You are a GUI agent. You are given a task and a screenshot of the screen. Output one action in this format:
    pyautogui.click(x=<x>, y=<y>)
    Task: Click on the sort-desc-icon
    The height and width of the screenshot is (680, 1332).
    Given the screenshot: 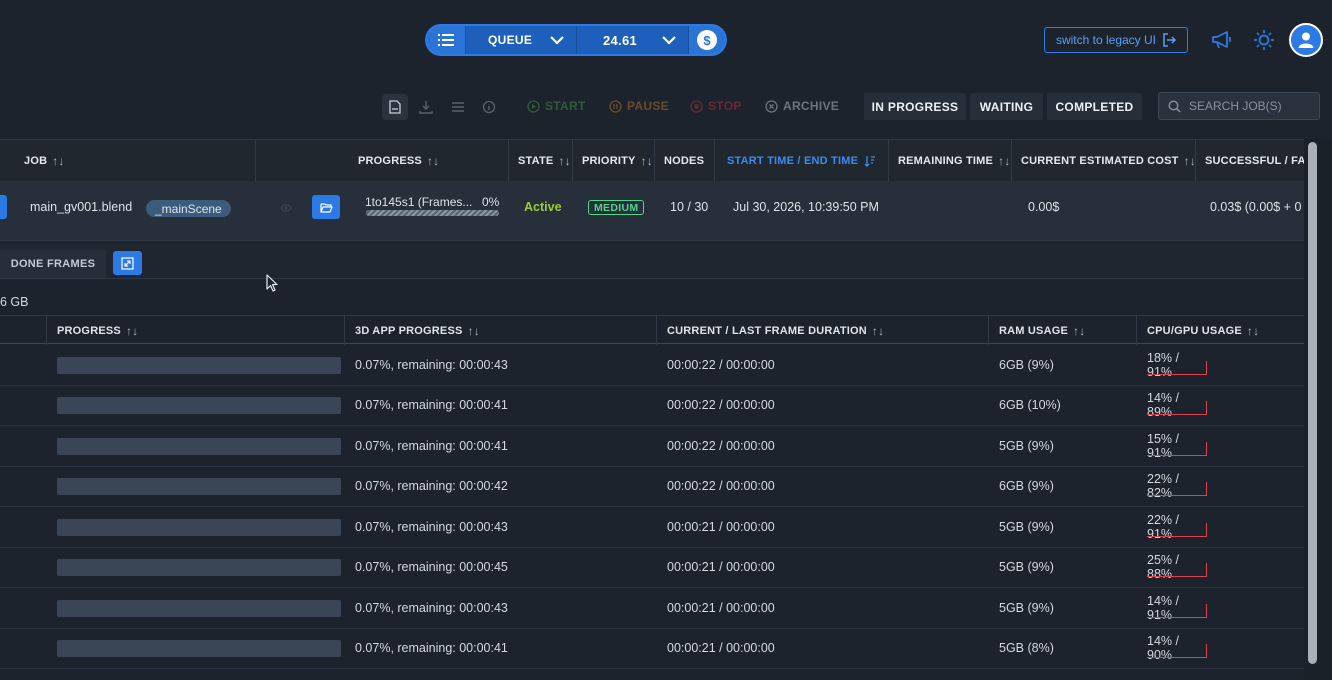 What is the action you would take?
    pyautogui.click(x=870, y=161)
    